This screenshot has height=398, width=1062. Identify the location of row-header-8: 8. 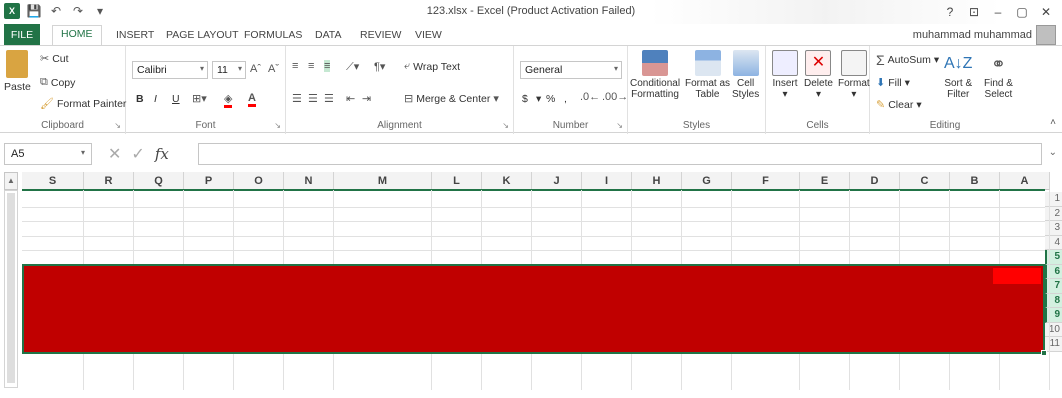
(1053, 300).